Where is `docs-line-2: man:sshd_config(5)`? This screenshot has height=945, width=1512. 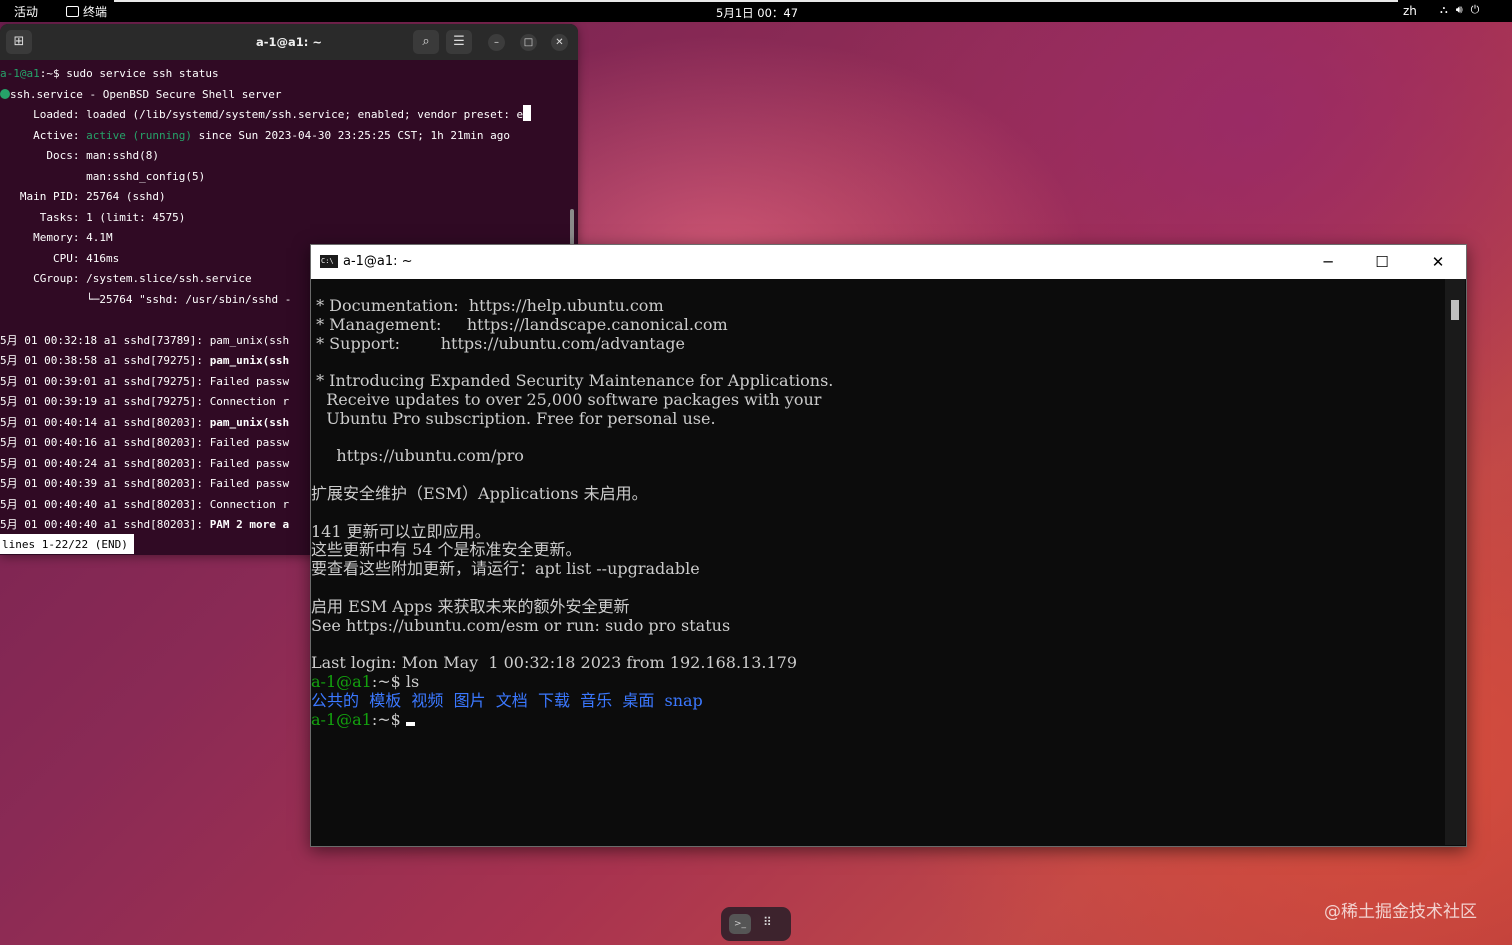 docs-line-2: man:sshd_config(5) is located at coordinates (103, 176).